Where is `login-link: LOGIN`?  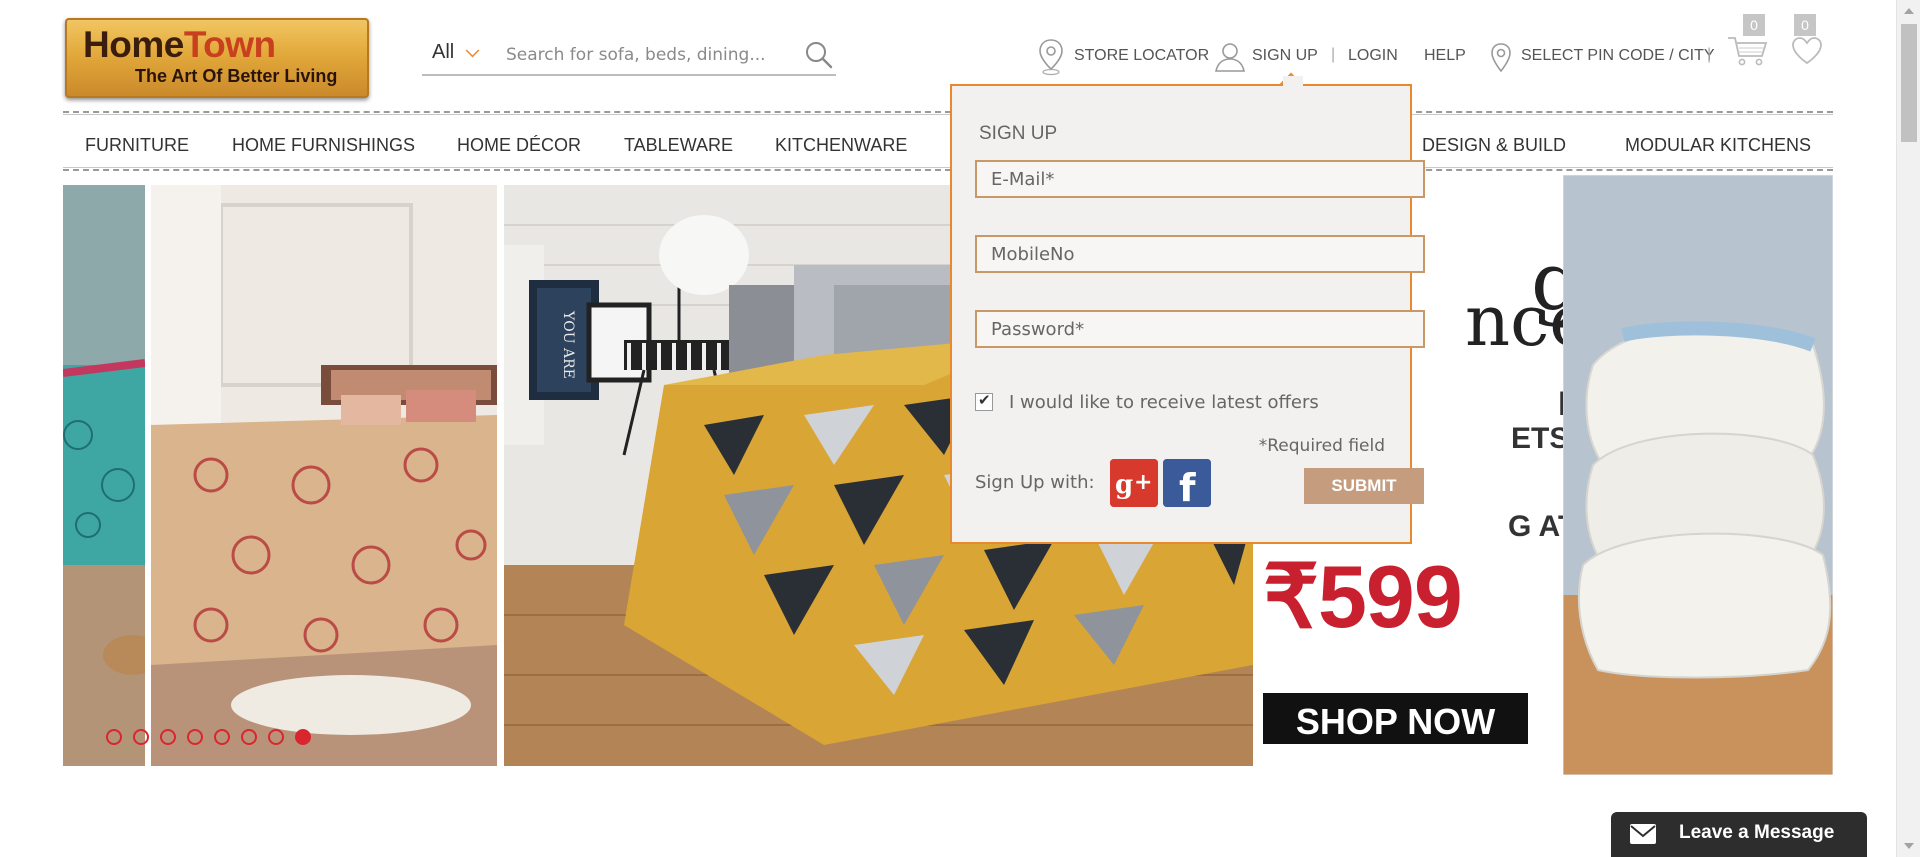 login-link: LOGIN is located at coordinates (1373, 56).